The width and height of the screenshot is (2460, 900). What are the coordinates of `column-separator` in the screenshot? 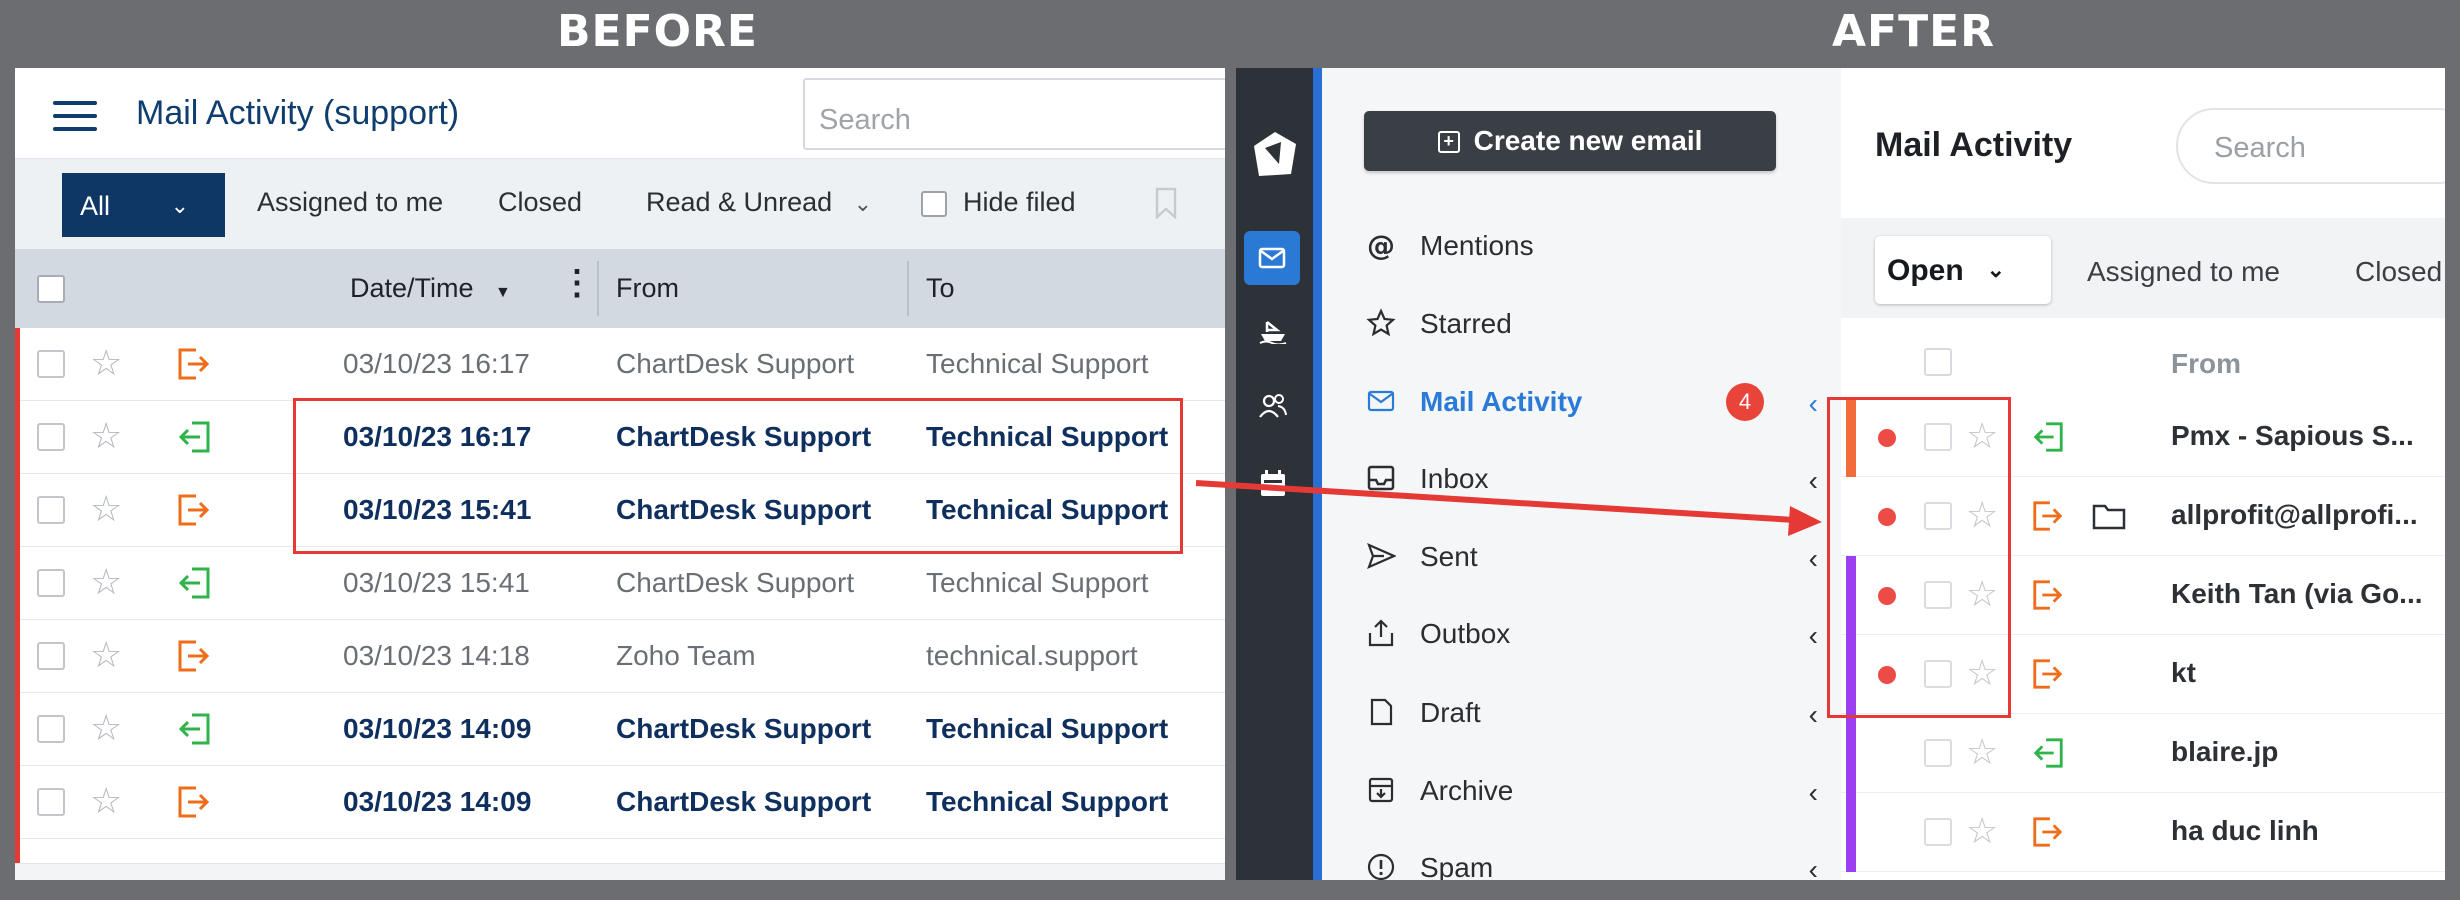 It's located at (908, 288).